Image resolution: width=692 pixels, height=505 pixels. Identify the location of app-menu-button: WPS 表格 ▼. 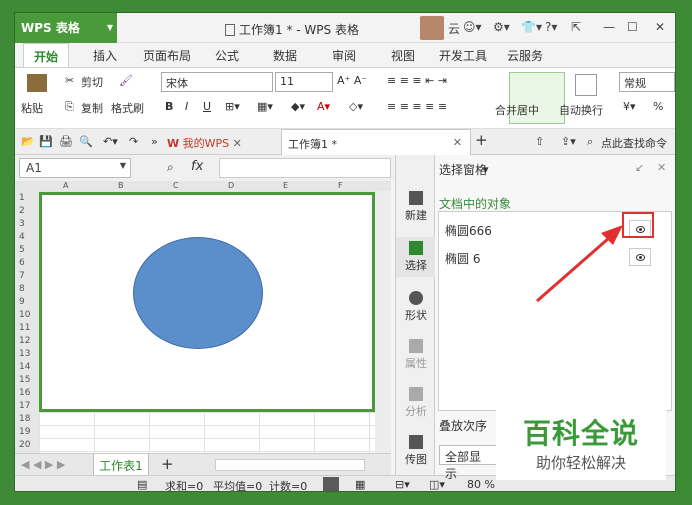
(66, 28).